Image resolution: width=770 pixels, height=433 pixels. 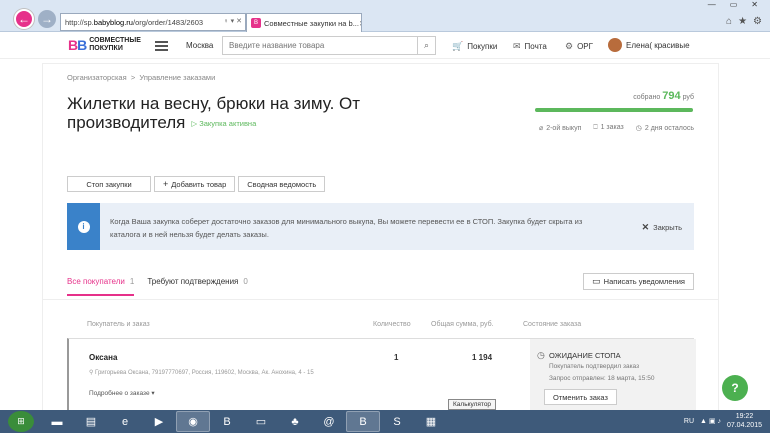 I want to click on summary-sheet-button: Сводная ведомость, so click(x=282, y=184).